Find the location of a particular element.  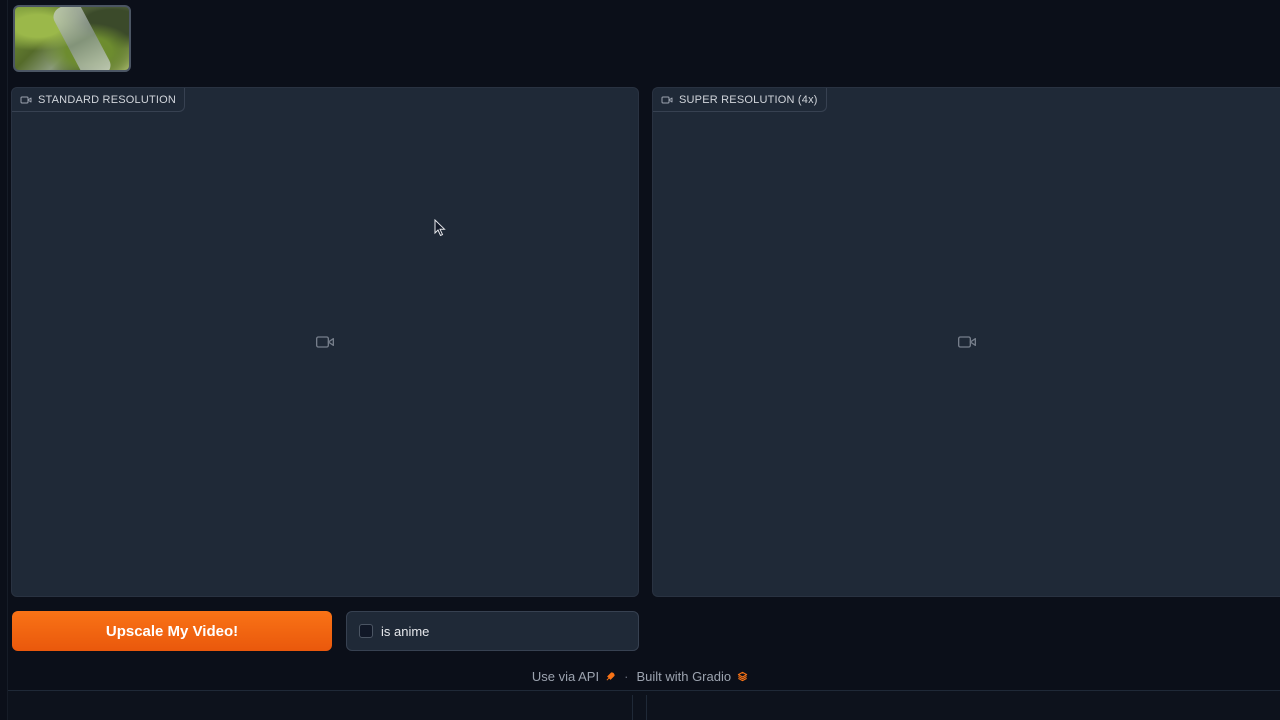

use-via-api-text: Use via API is located at coordinates (565, 676).